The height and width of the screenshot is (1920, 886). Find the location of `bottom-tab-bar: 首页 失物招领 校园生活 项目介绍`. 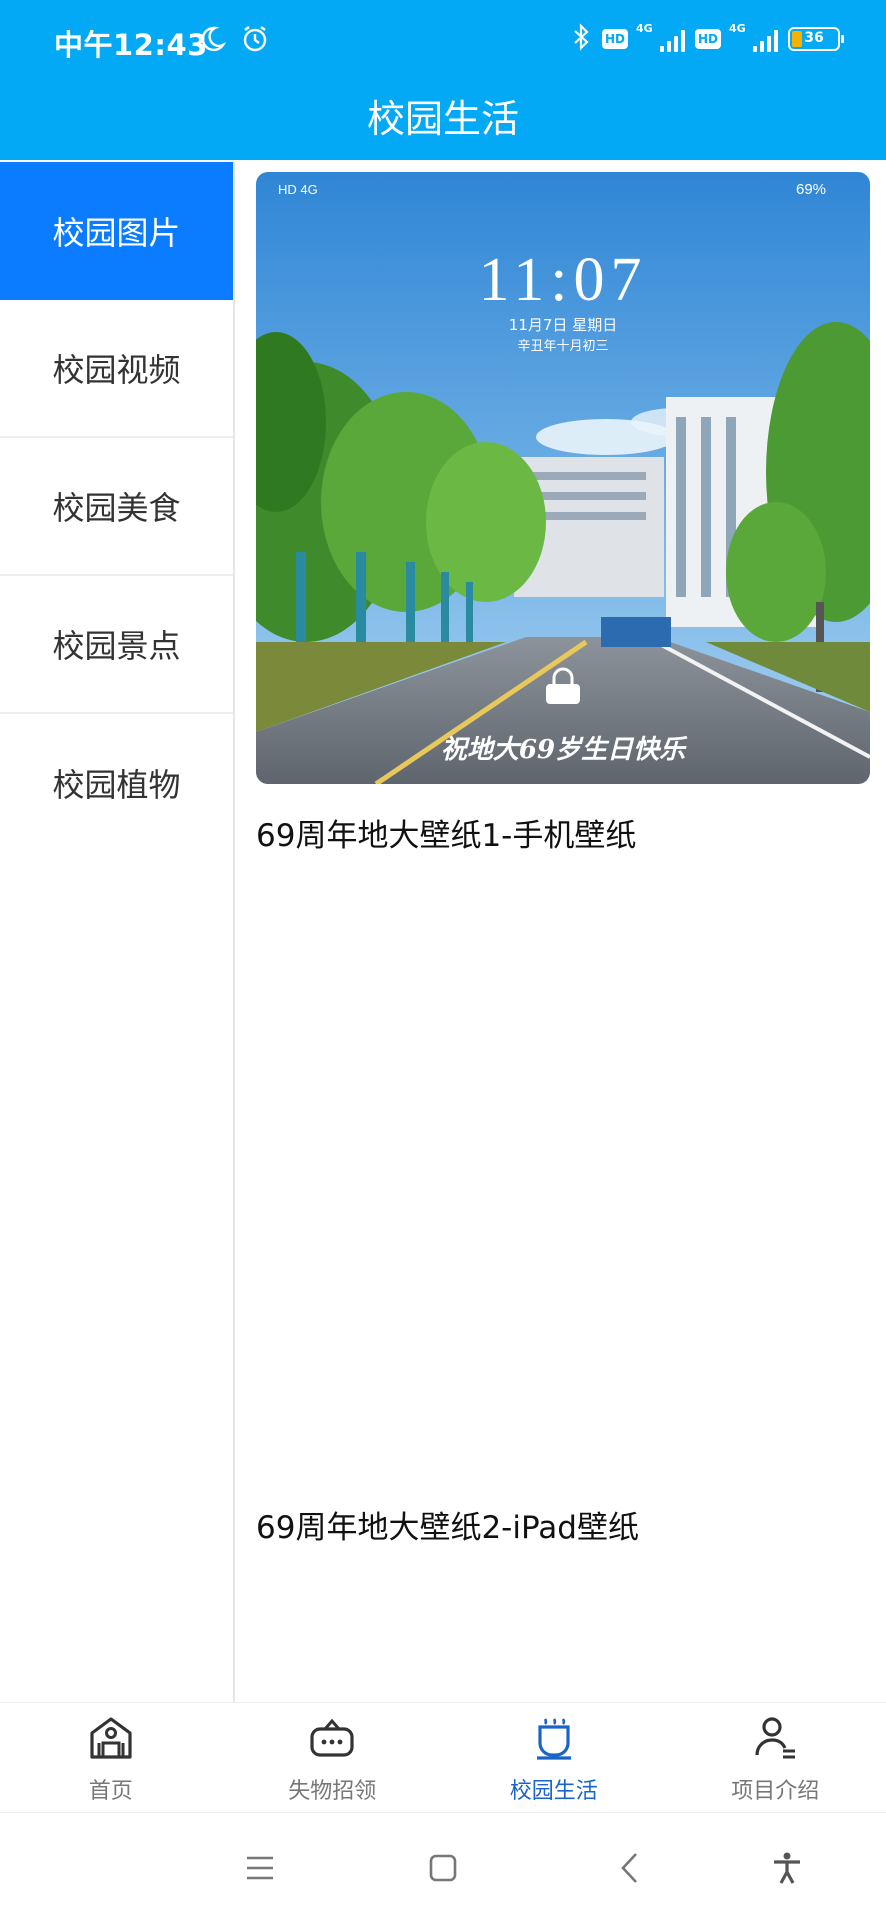

bottom-tab-bar: 首页 失物招领 校园生活 项目介绍 is located at coordinates (443, 1757).